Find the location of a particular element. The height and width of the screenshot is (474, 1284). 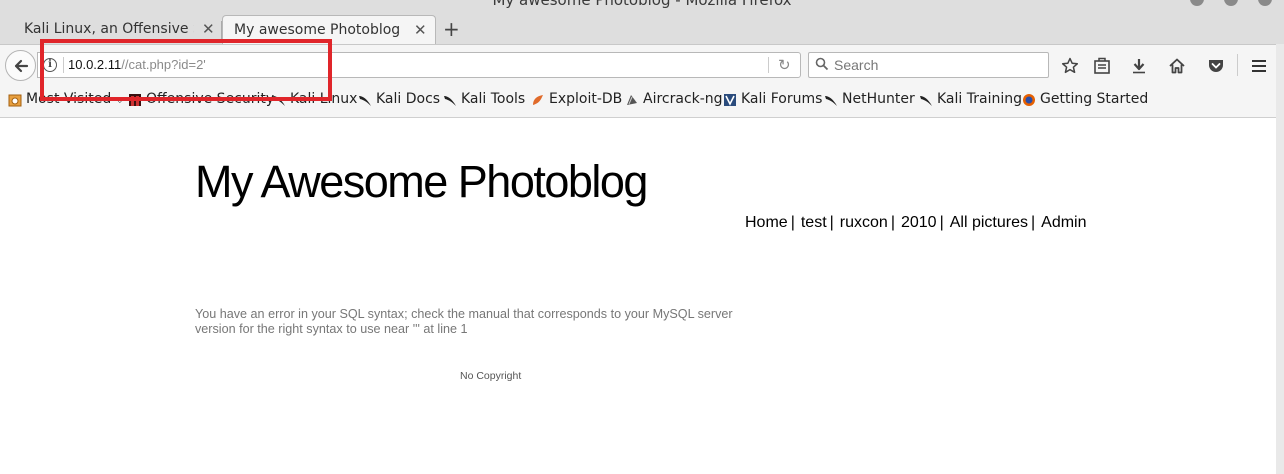

pocket-icon is located at coordinates (1216, 66).